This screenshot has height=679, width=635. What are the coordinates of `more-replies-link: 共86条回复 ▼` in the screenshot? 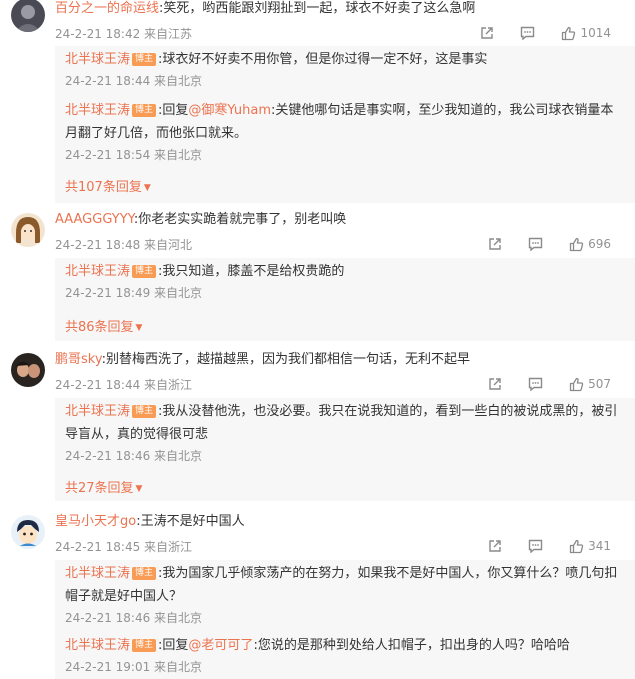 It's located at (103, 325).